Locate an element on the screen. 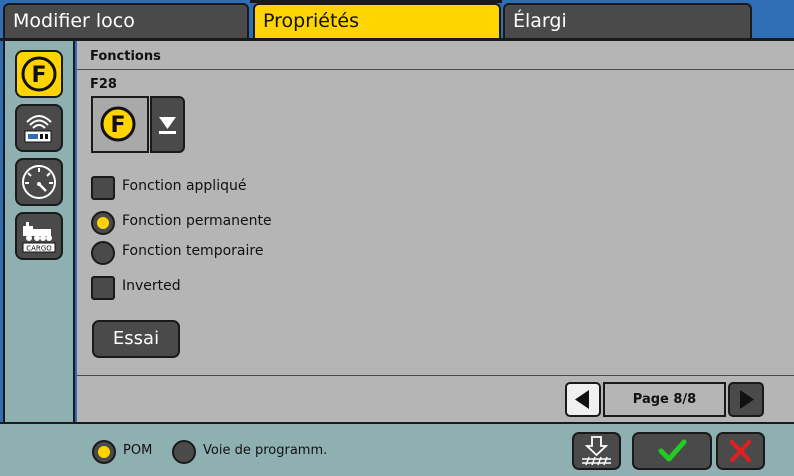 This screenshot has width=794, height=476. sidebar-item-cargo: CARGO is located at coordinates (39, 236).